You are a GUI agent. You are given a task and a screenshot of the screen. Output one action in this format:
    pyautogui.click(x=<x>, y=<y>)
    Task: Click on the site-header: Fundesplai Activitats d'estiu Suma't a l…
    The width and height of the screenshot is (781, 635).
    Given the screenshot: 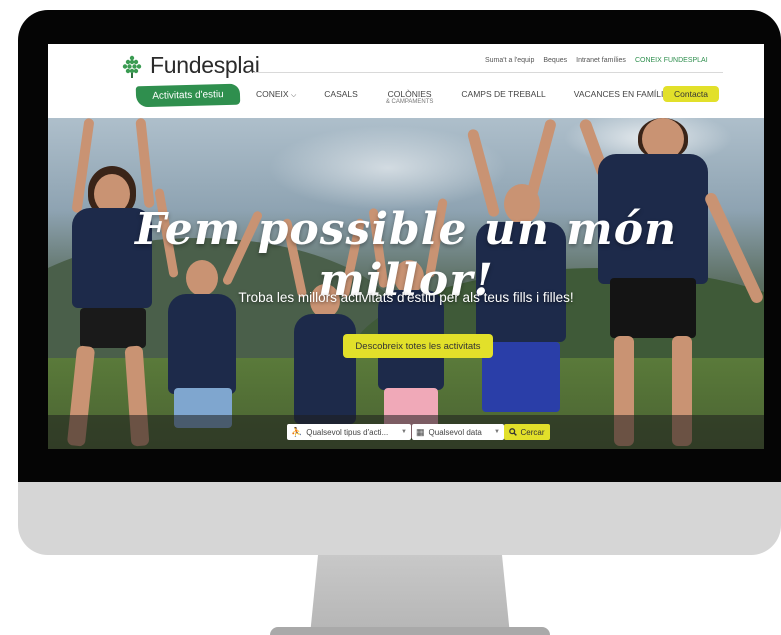 What is the action you would take?
    pyautogui.click(x=406, y=81)
    